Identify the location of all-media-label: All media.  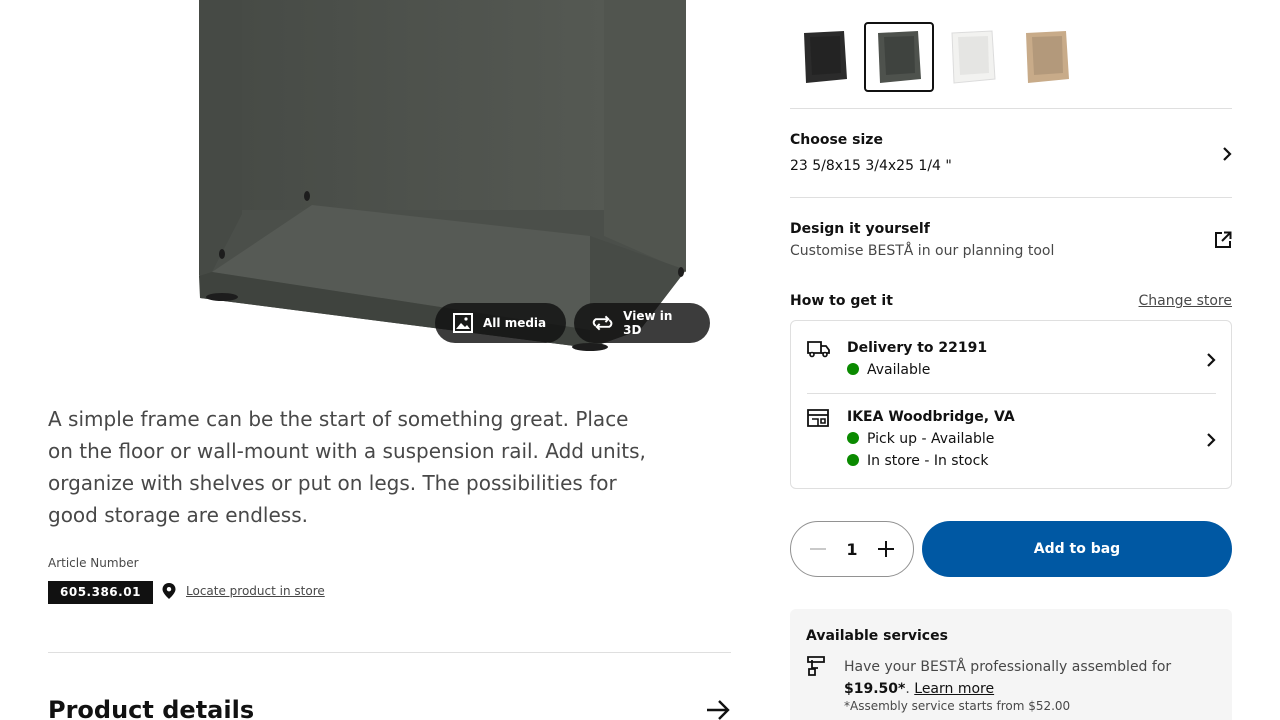
(515, 323).